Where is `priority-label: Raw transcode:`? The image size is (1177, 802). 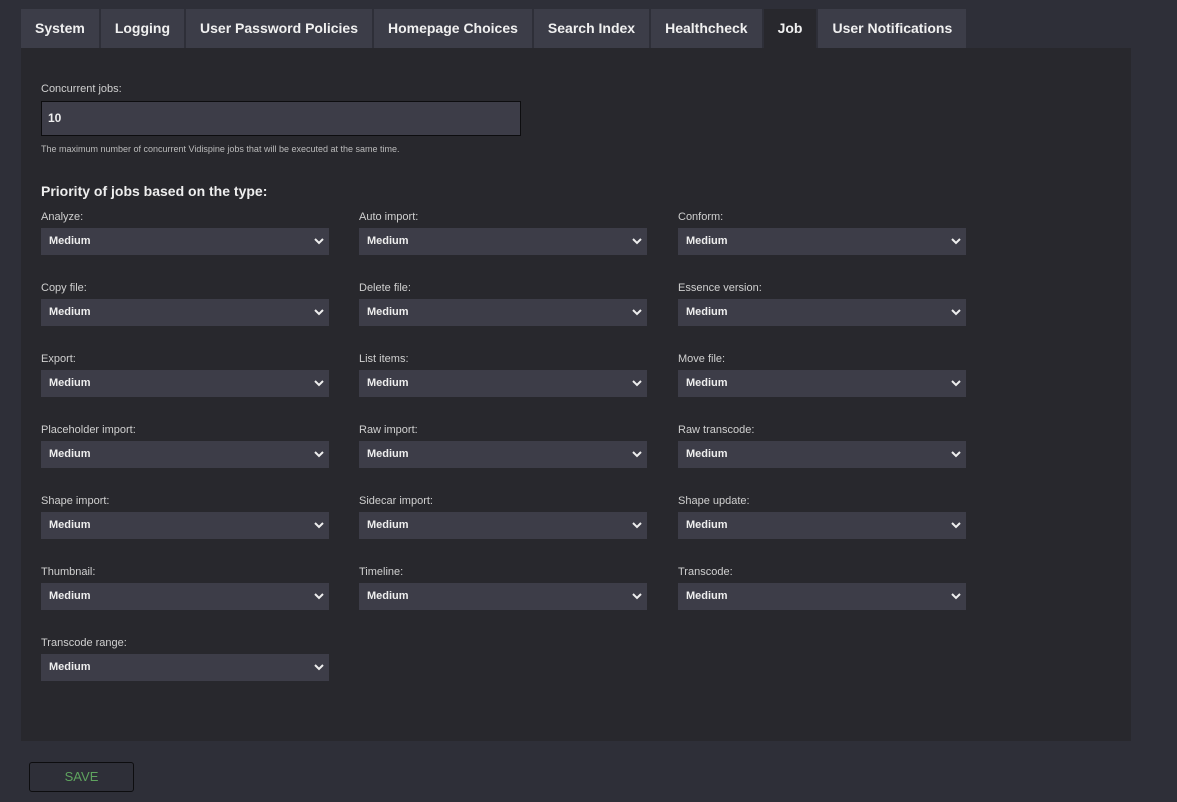 priority-label: Raw transcode: is located at coordinates (716, 430).